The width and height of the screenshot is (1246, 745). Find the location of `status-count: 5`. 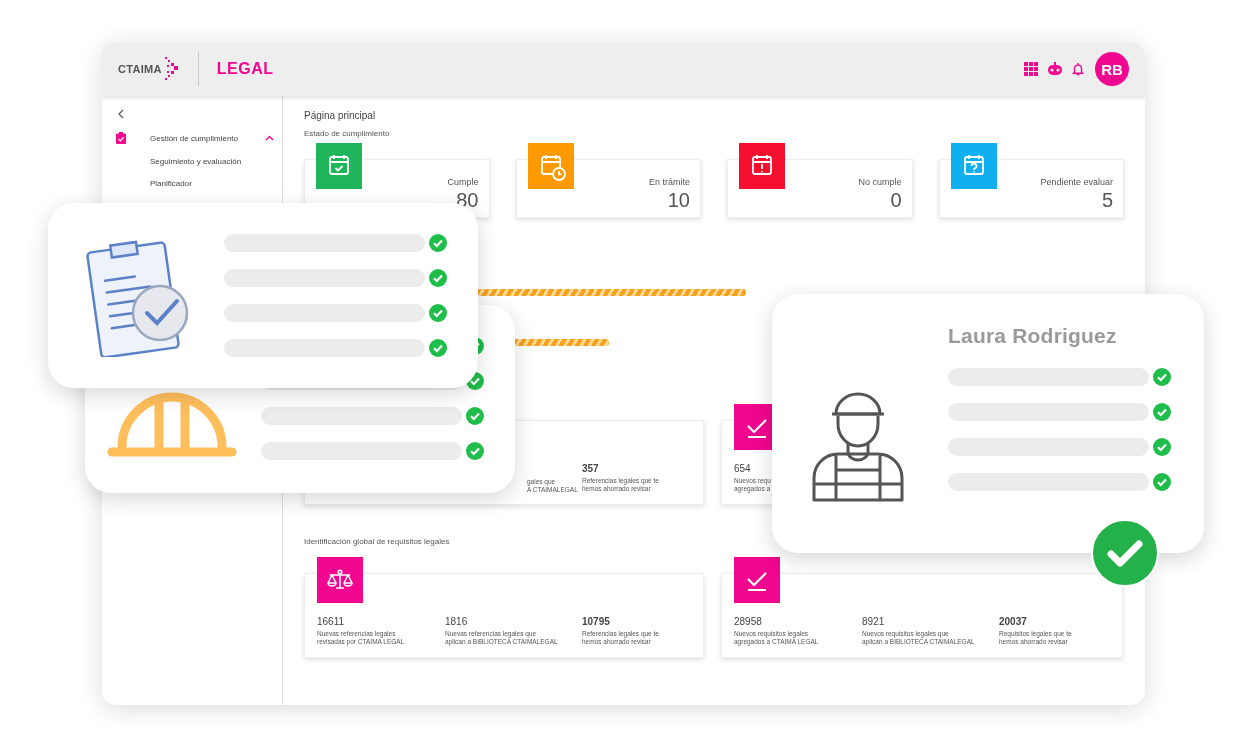

status-count: 5 is located at coordinates (1107, 200).